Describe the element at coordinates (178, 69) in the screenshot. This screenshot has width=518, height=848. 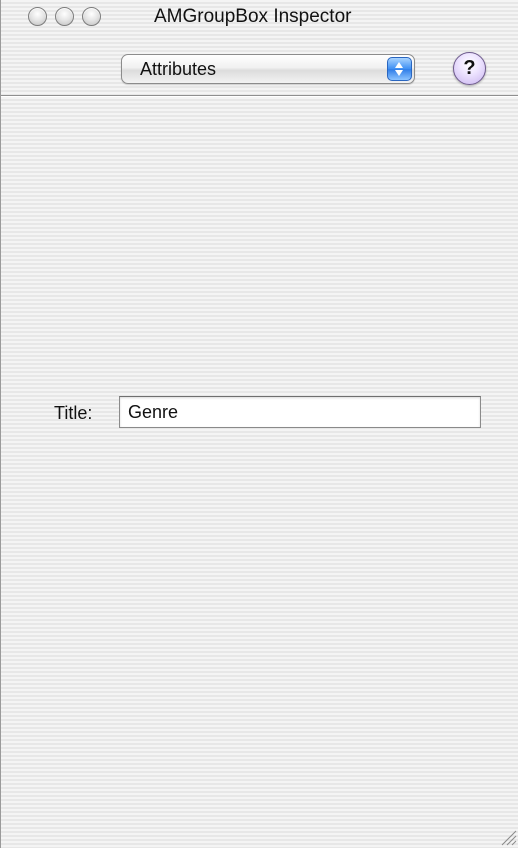
I see `popup-selected-label: Attributes` at that location.